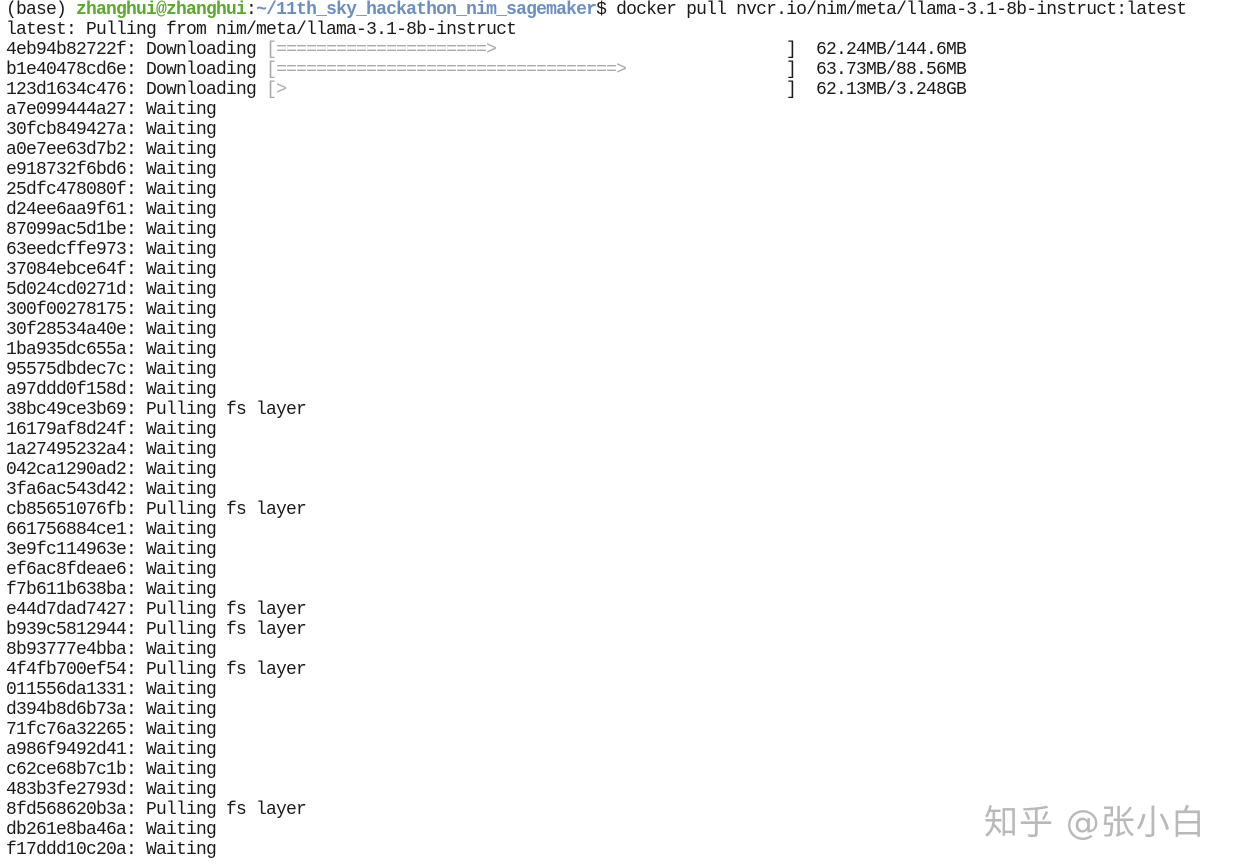  Describe the element at coordinates (626, 590) in the screenshot. I see `layer-row: f7b611b638ba: Waiting` at that location.